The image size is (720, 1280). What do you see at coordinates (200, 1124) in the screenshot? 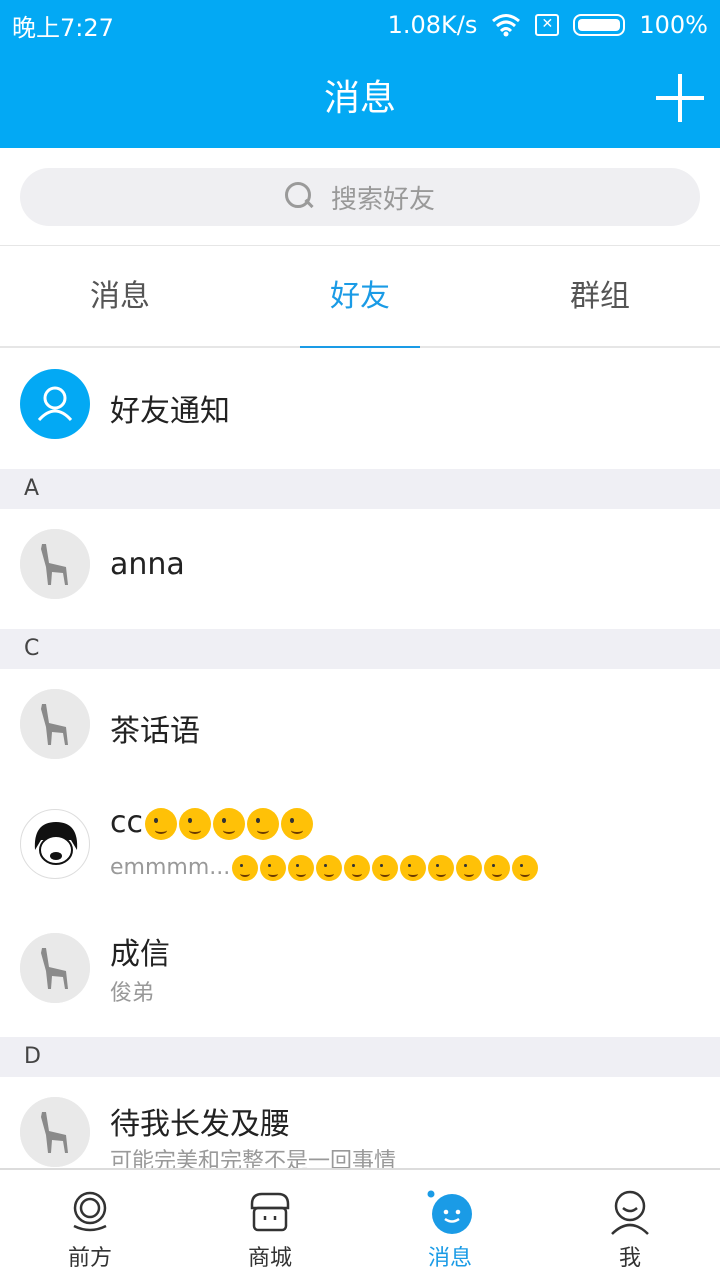
I see `contact-name: 待我长发及腰` at bounding box center [200, 1124].